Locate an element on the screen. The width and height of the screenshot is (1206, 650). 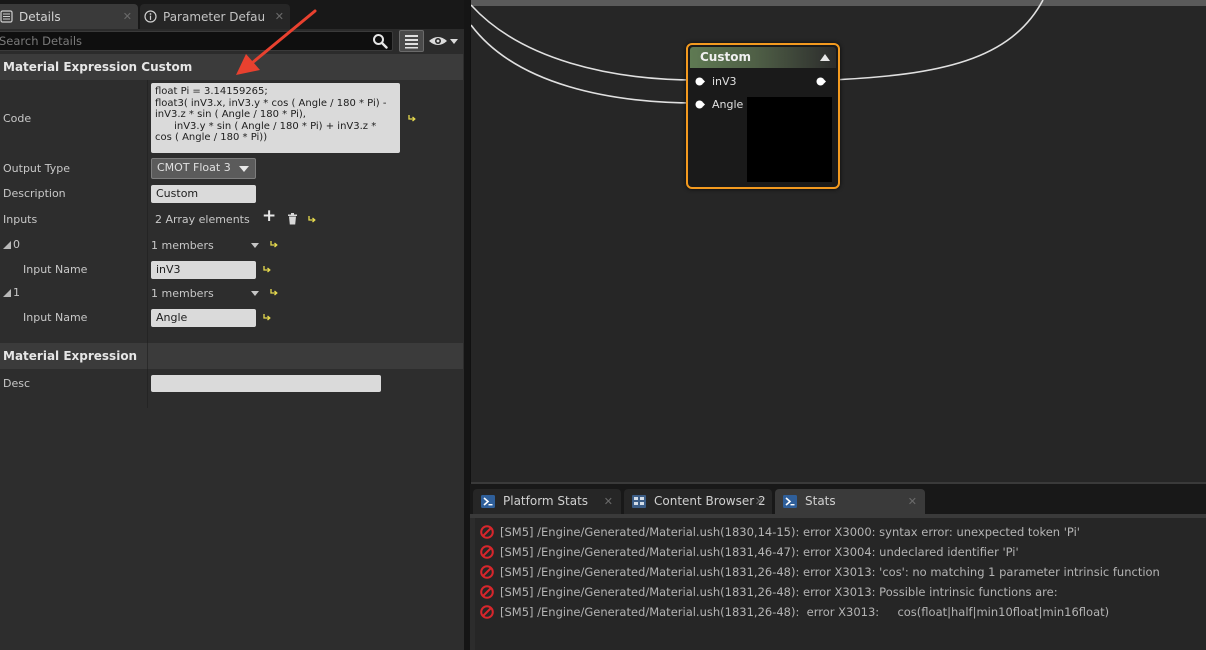
search-box is located at coordinates (196, 41).